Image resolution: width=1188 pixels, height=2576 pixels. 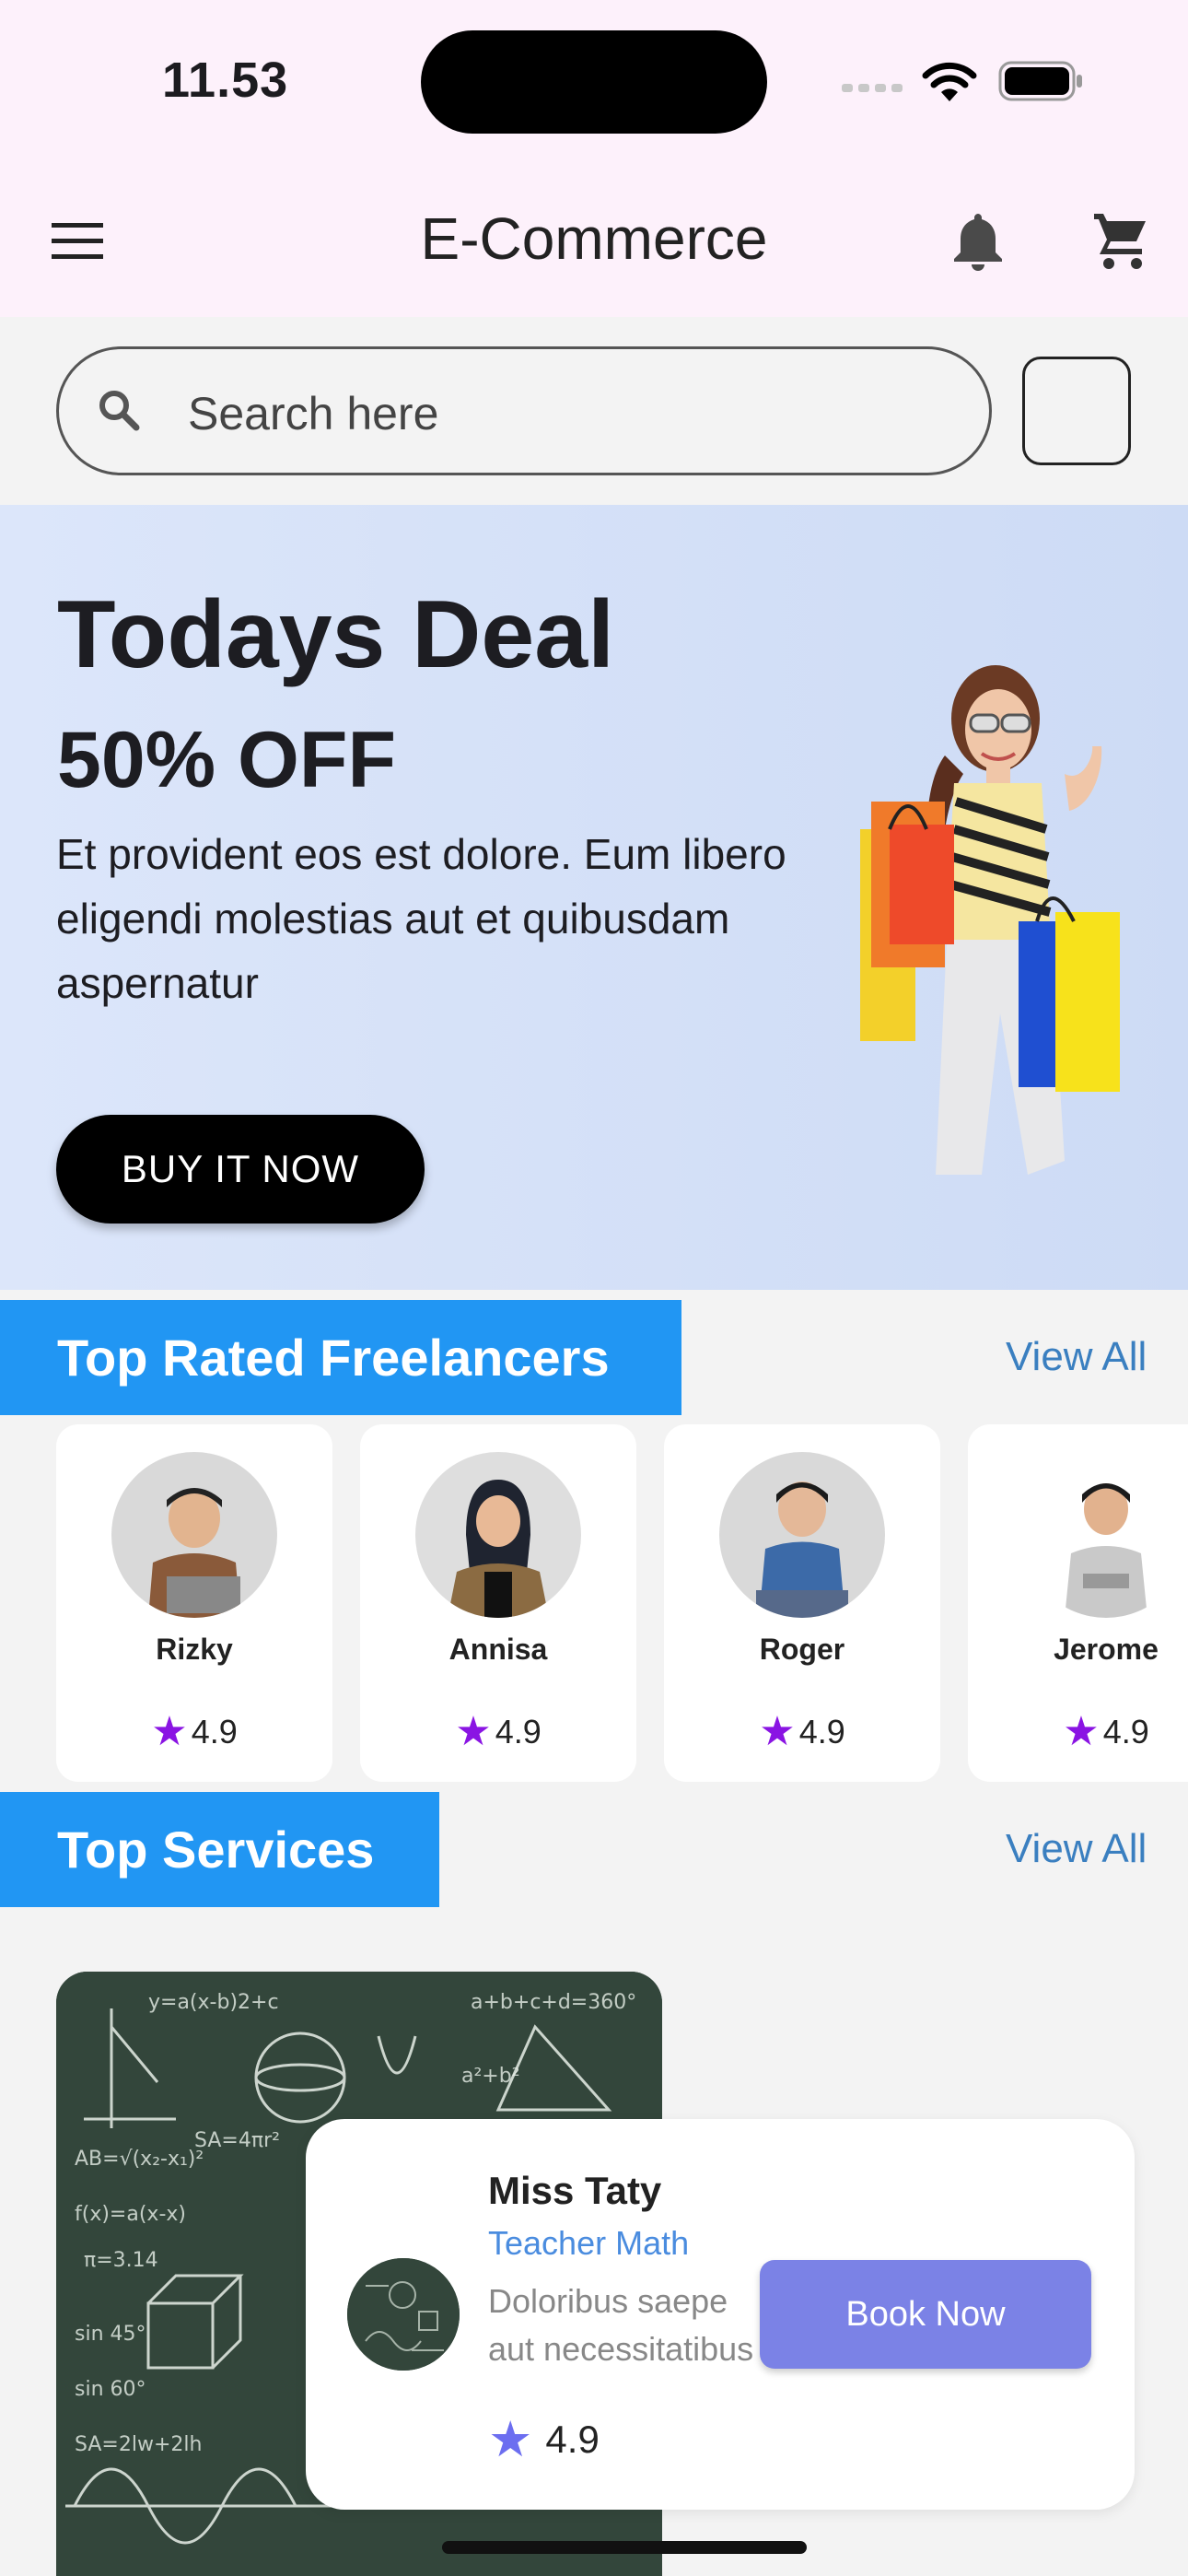 I want to click on svg-text: SA=4πr², so click(x=237, y=2140).